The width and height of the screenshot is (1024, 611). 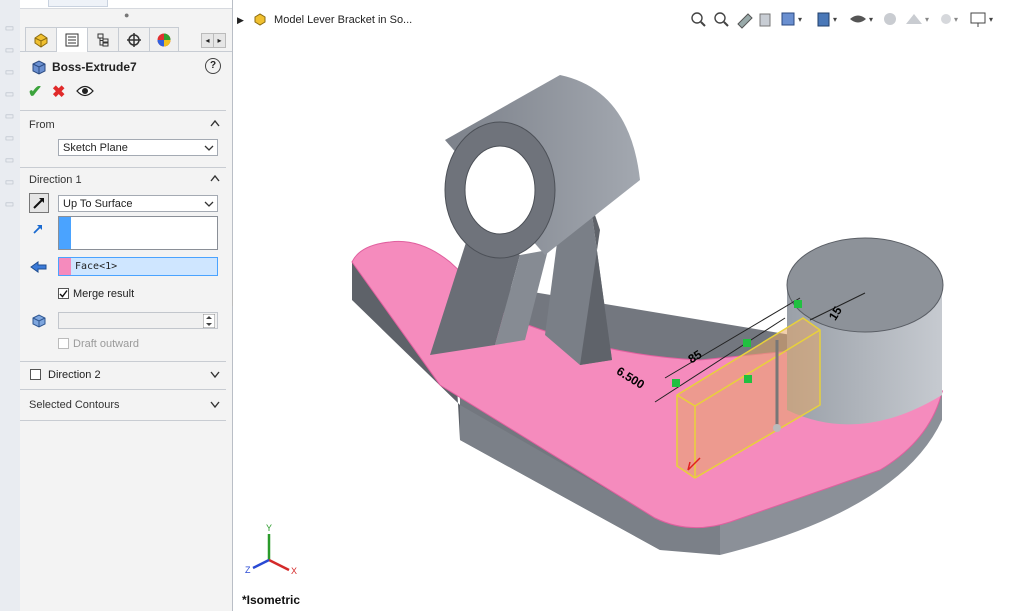 What do you see at coordinates (842, 20) in the screenshot?
I see `heads-up-toolbar: ▾ ▾ ▾ ▾ ▾ ▾` at bounding box center [842, 20].